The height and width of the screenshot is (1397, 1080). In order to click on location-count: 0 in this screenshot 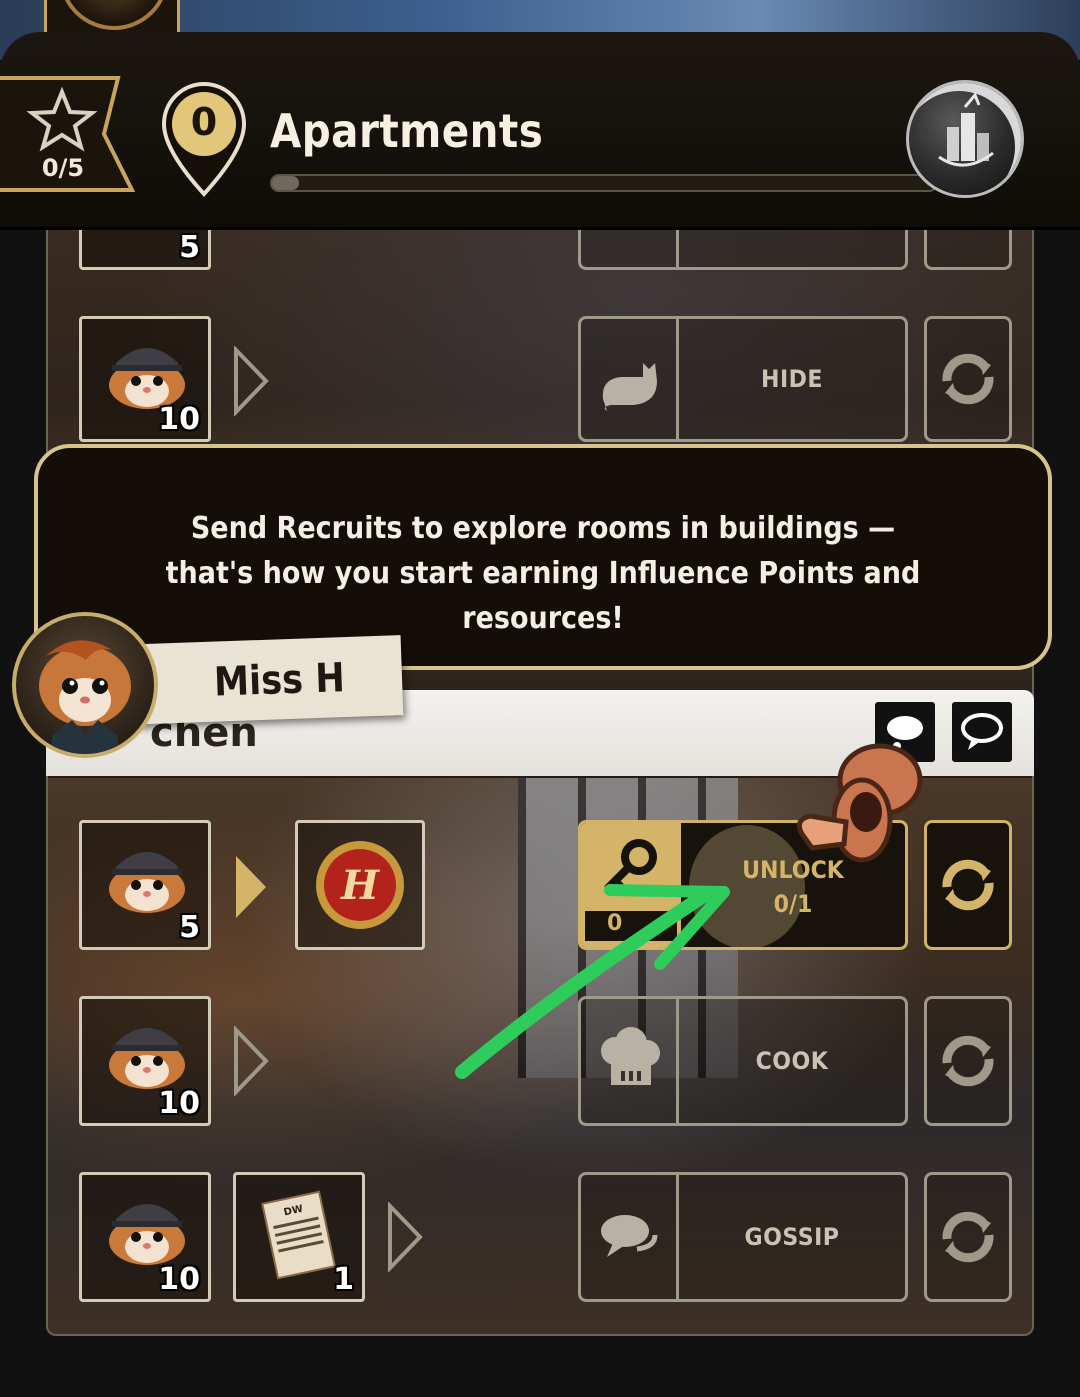, I will do `click(204, 122)`.